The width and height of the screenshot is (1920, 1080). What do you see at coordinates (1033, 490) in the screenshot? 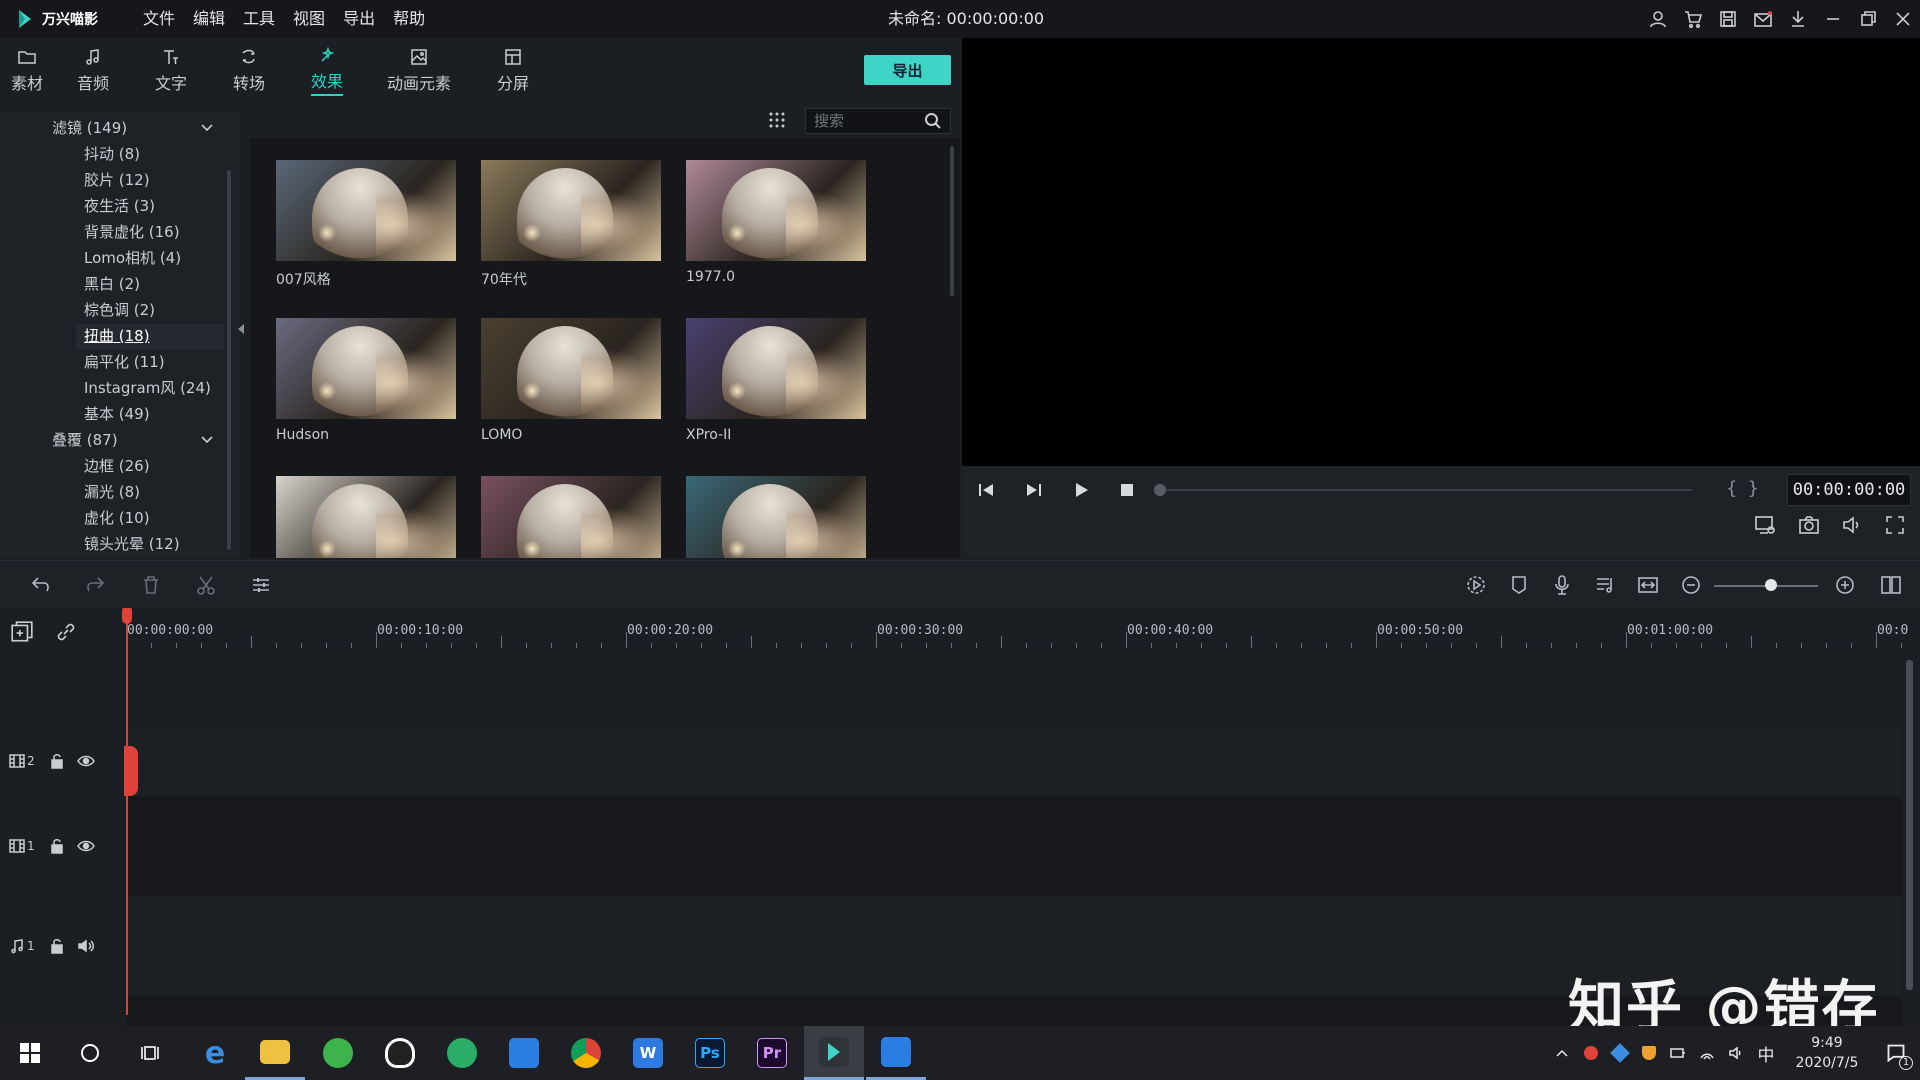
I see `next-frame-button` at bounding box center [1033, 490].